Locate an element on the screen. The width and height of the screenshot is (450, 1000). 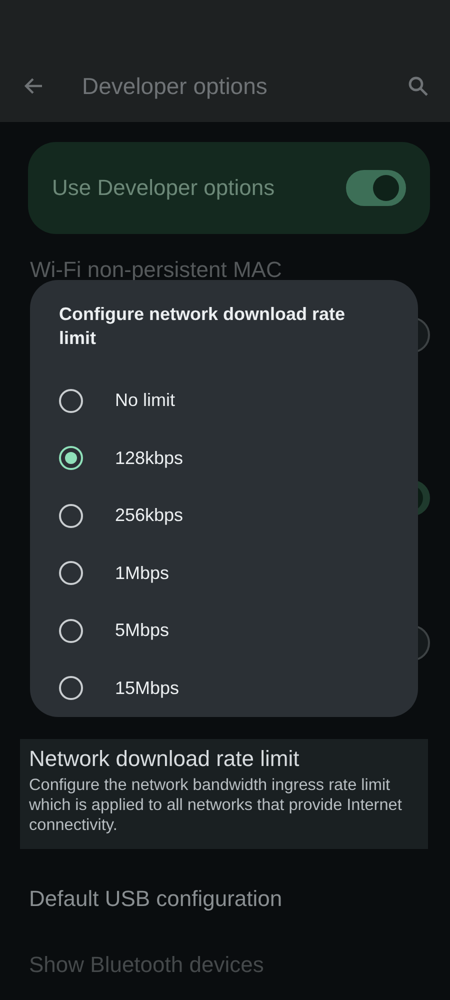
option-label: 256kbps is located at coordinates (149, 515).